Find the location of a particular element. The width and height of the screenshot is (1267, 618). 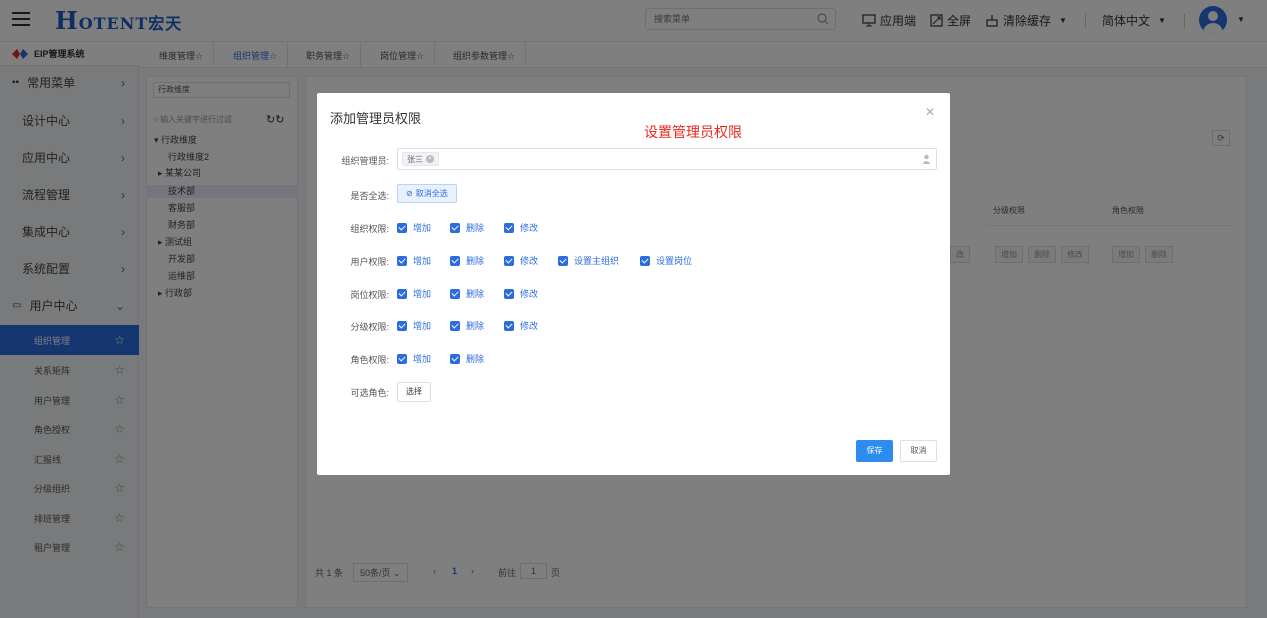

org-add-checkbox: 增加 is located at coordinates (414, 227).